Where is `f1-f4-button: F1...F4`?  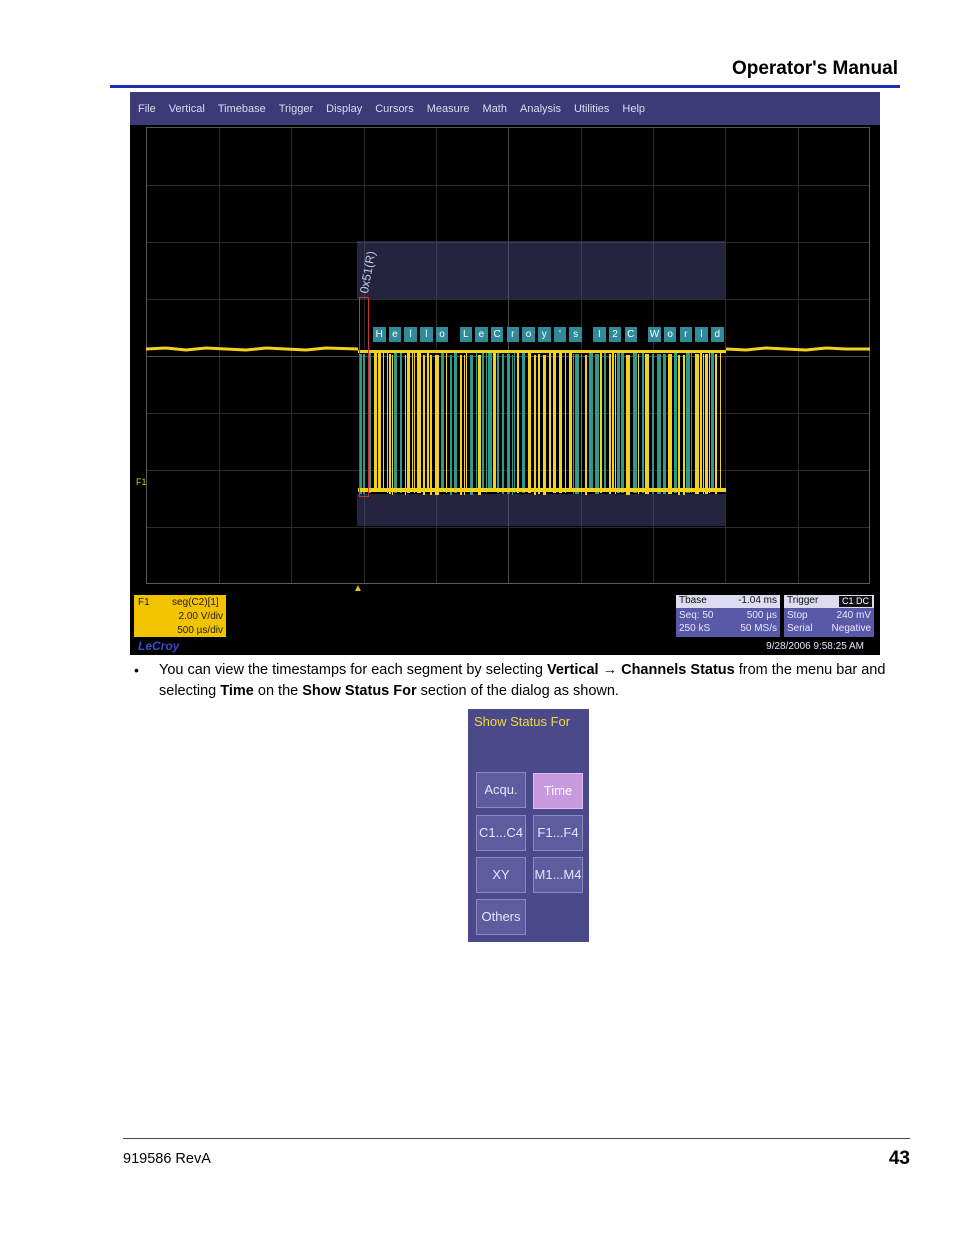 f1-f4-button: F1...F4 is located at coordinates (558, 833).